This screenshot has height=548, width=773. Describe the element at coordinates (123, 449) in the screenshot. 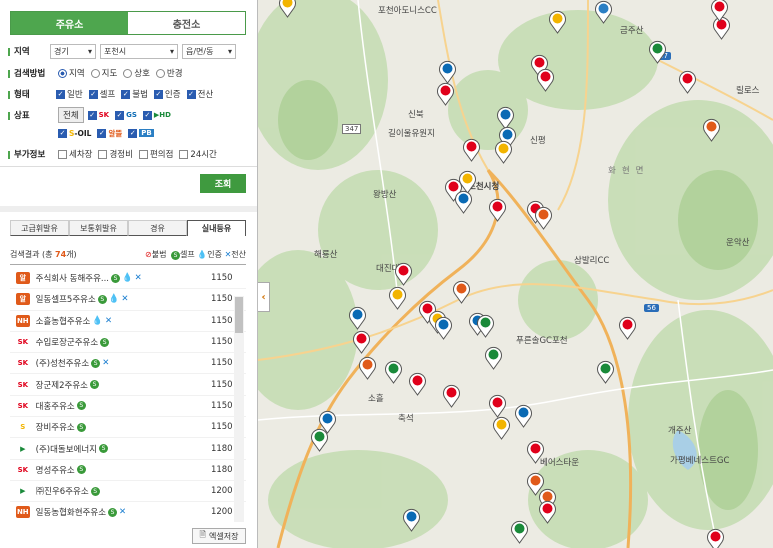

I see `station-name: (주)대돌보에너지 S` at that location.